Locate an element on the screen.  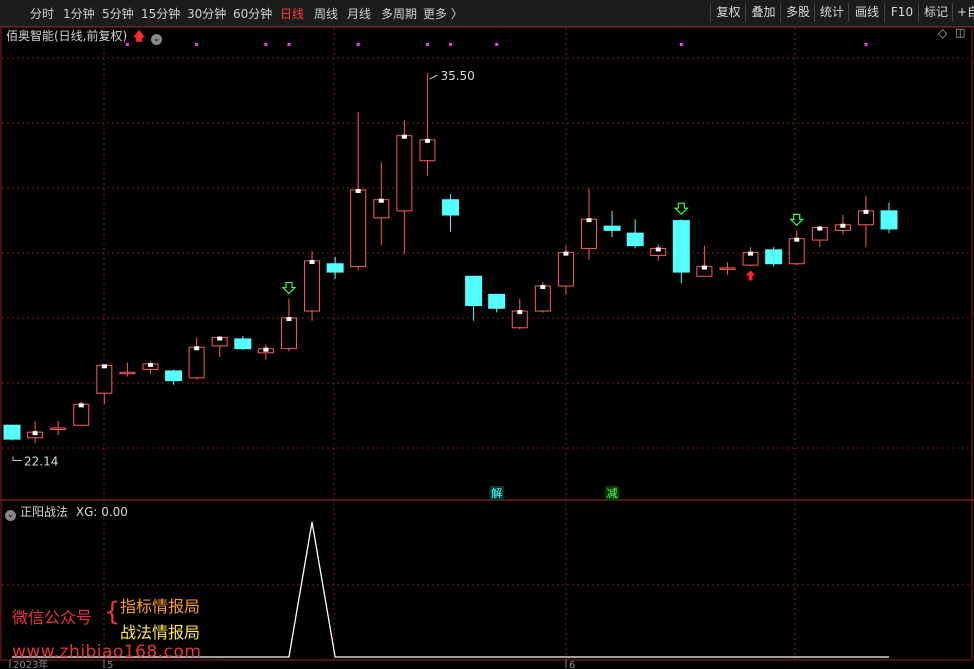
period-tab-3: 15分钟 is located at coordinates (160, 13).